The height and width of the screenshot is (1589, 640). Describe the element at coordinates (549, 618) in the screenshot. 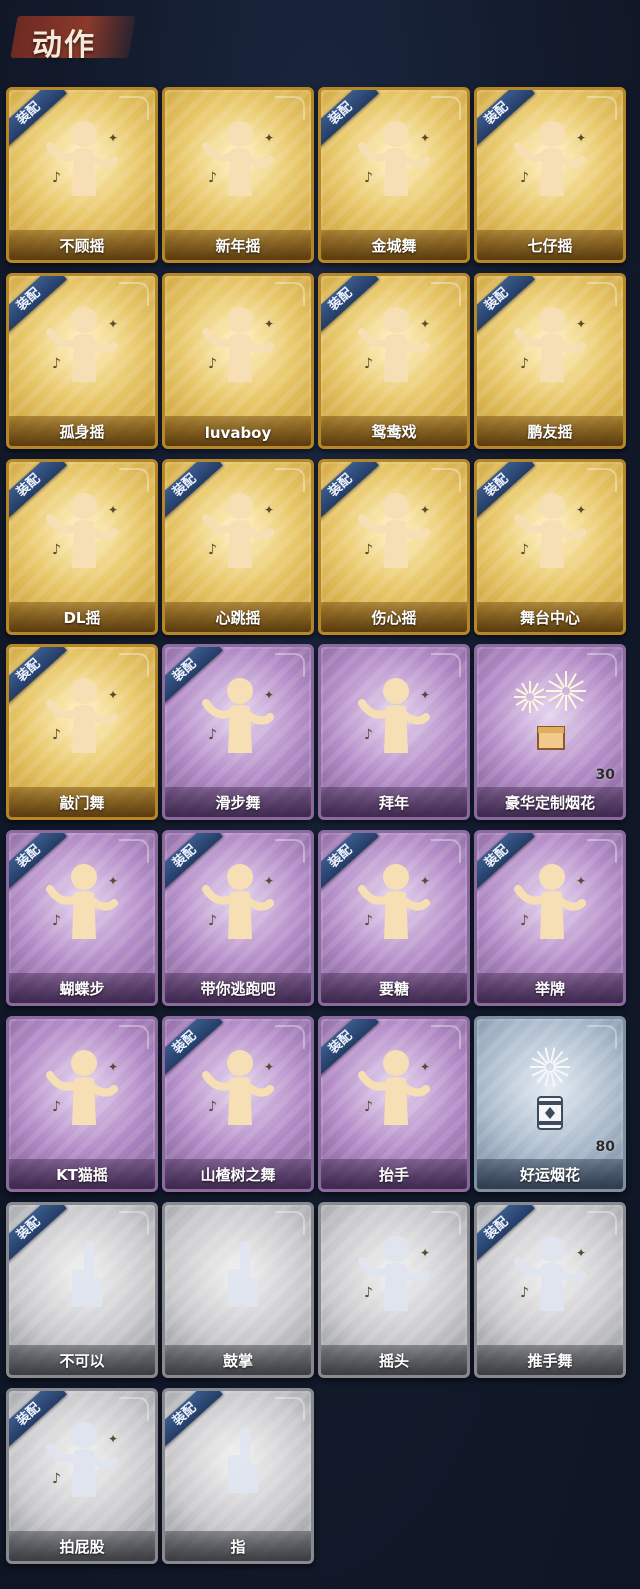

I see `emote-name: 舞台中心` at that location.